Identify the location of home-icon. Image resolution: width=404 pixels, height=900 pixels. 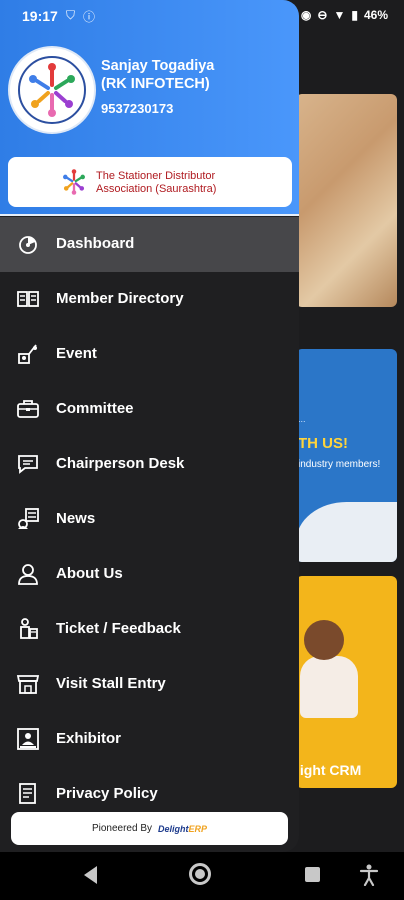
(200, 874).